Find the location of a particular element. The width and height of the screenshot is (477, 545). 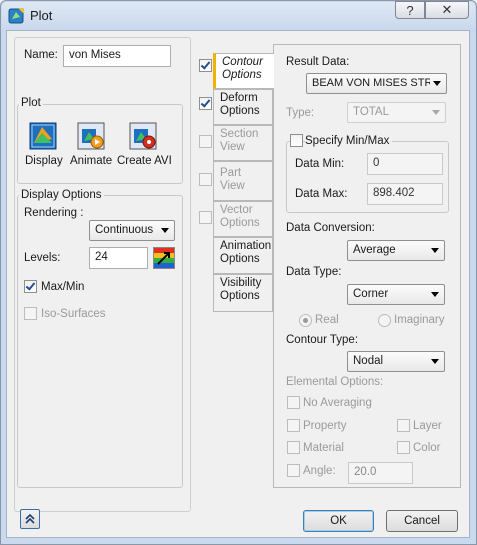

layer-checkbox is located at coordinates (403, 425).